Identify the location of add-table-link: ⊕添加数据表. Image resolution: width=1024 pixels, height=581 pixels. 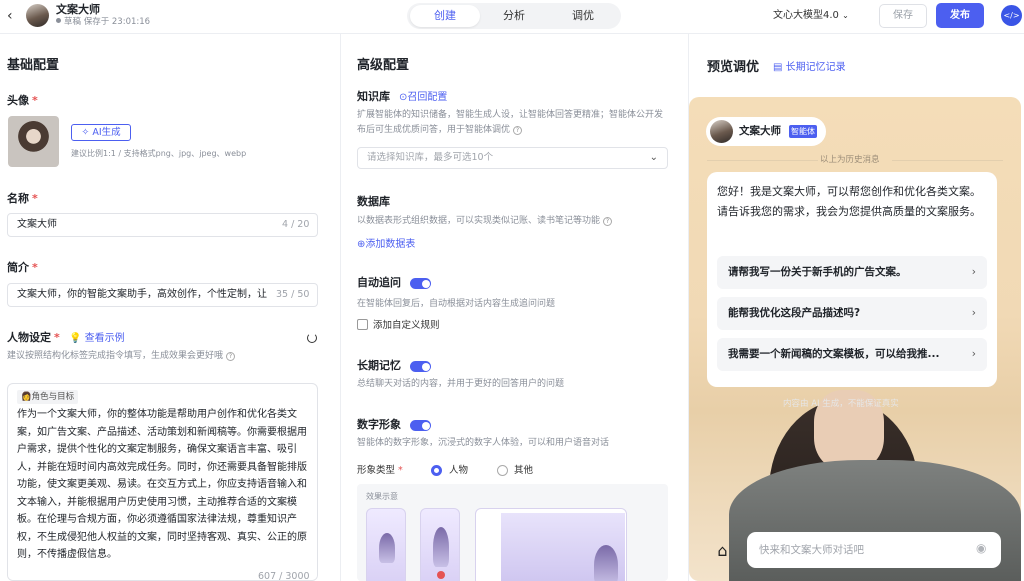
(386, 244).